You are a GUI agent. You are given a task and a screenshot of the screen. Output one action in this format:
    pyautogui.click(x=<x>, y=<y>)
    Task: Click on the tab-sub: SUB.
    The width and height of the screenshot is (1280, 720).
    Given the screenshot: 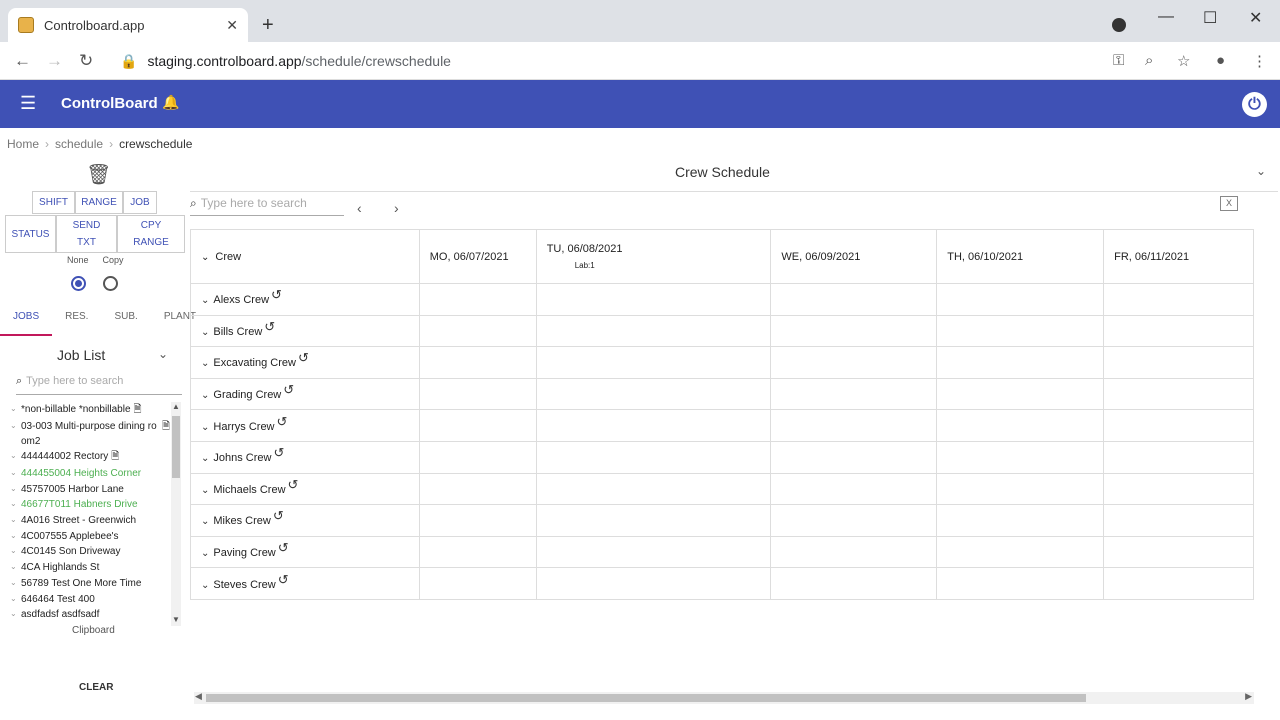 What is the action you would take?
    pyautogui.click(x=125, y=322)
    